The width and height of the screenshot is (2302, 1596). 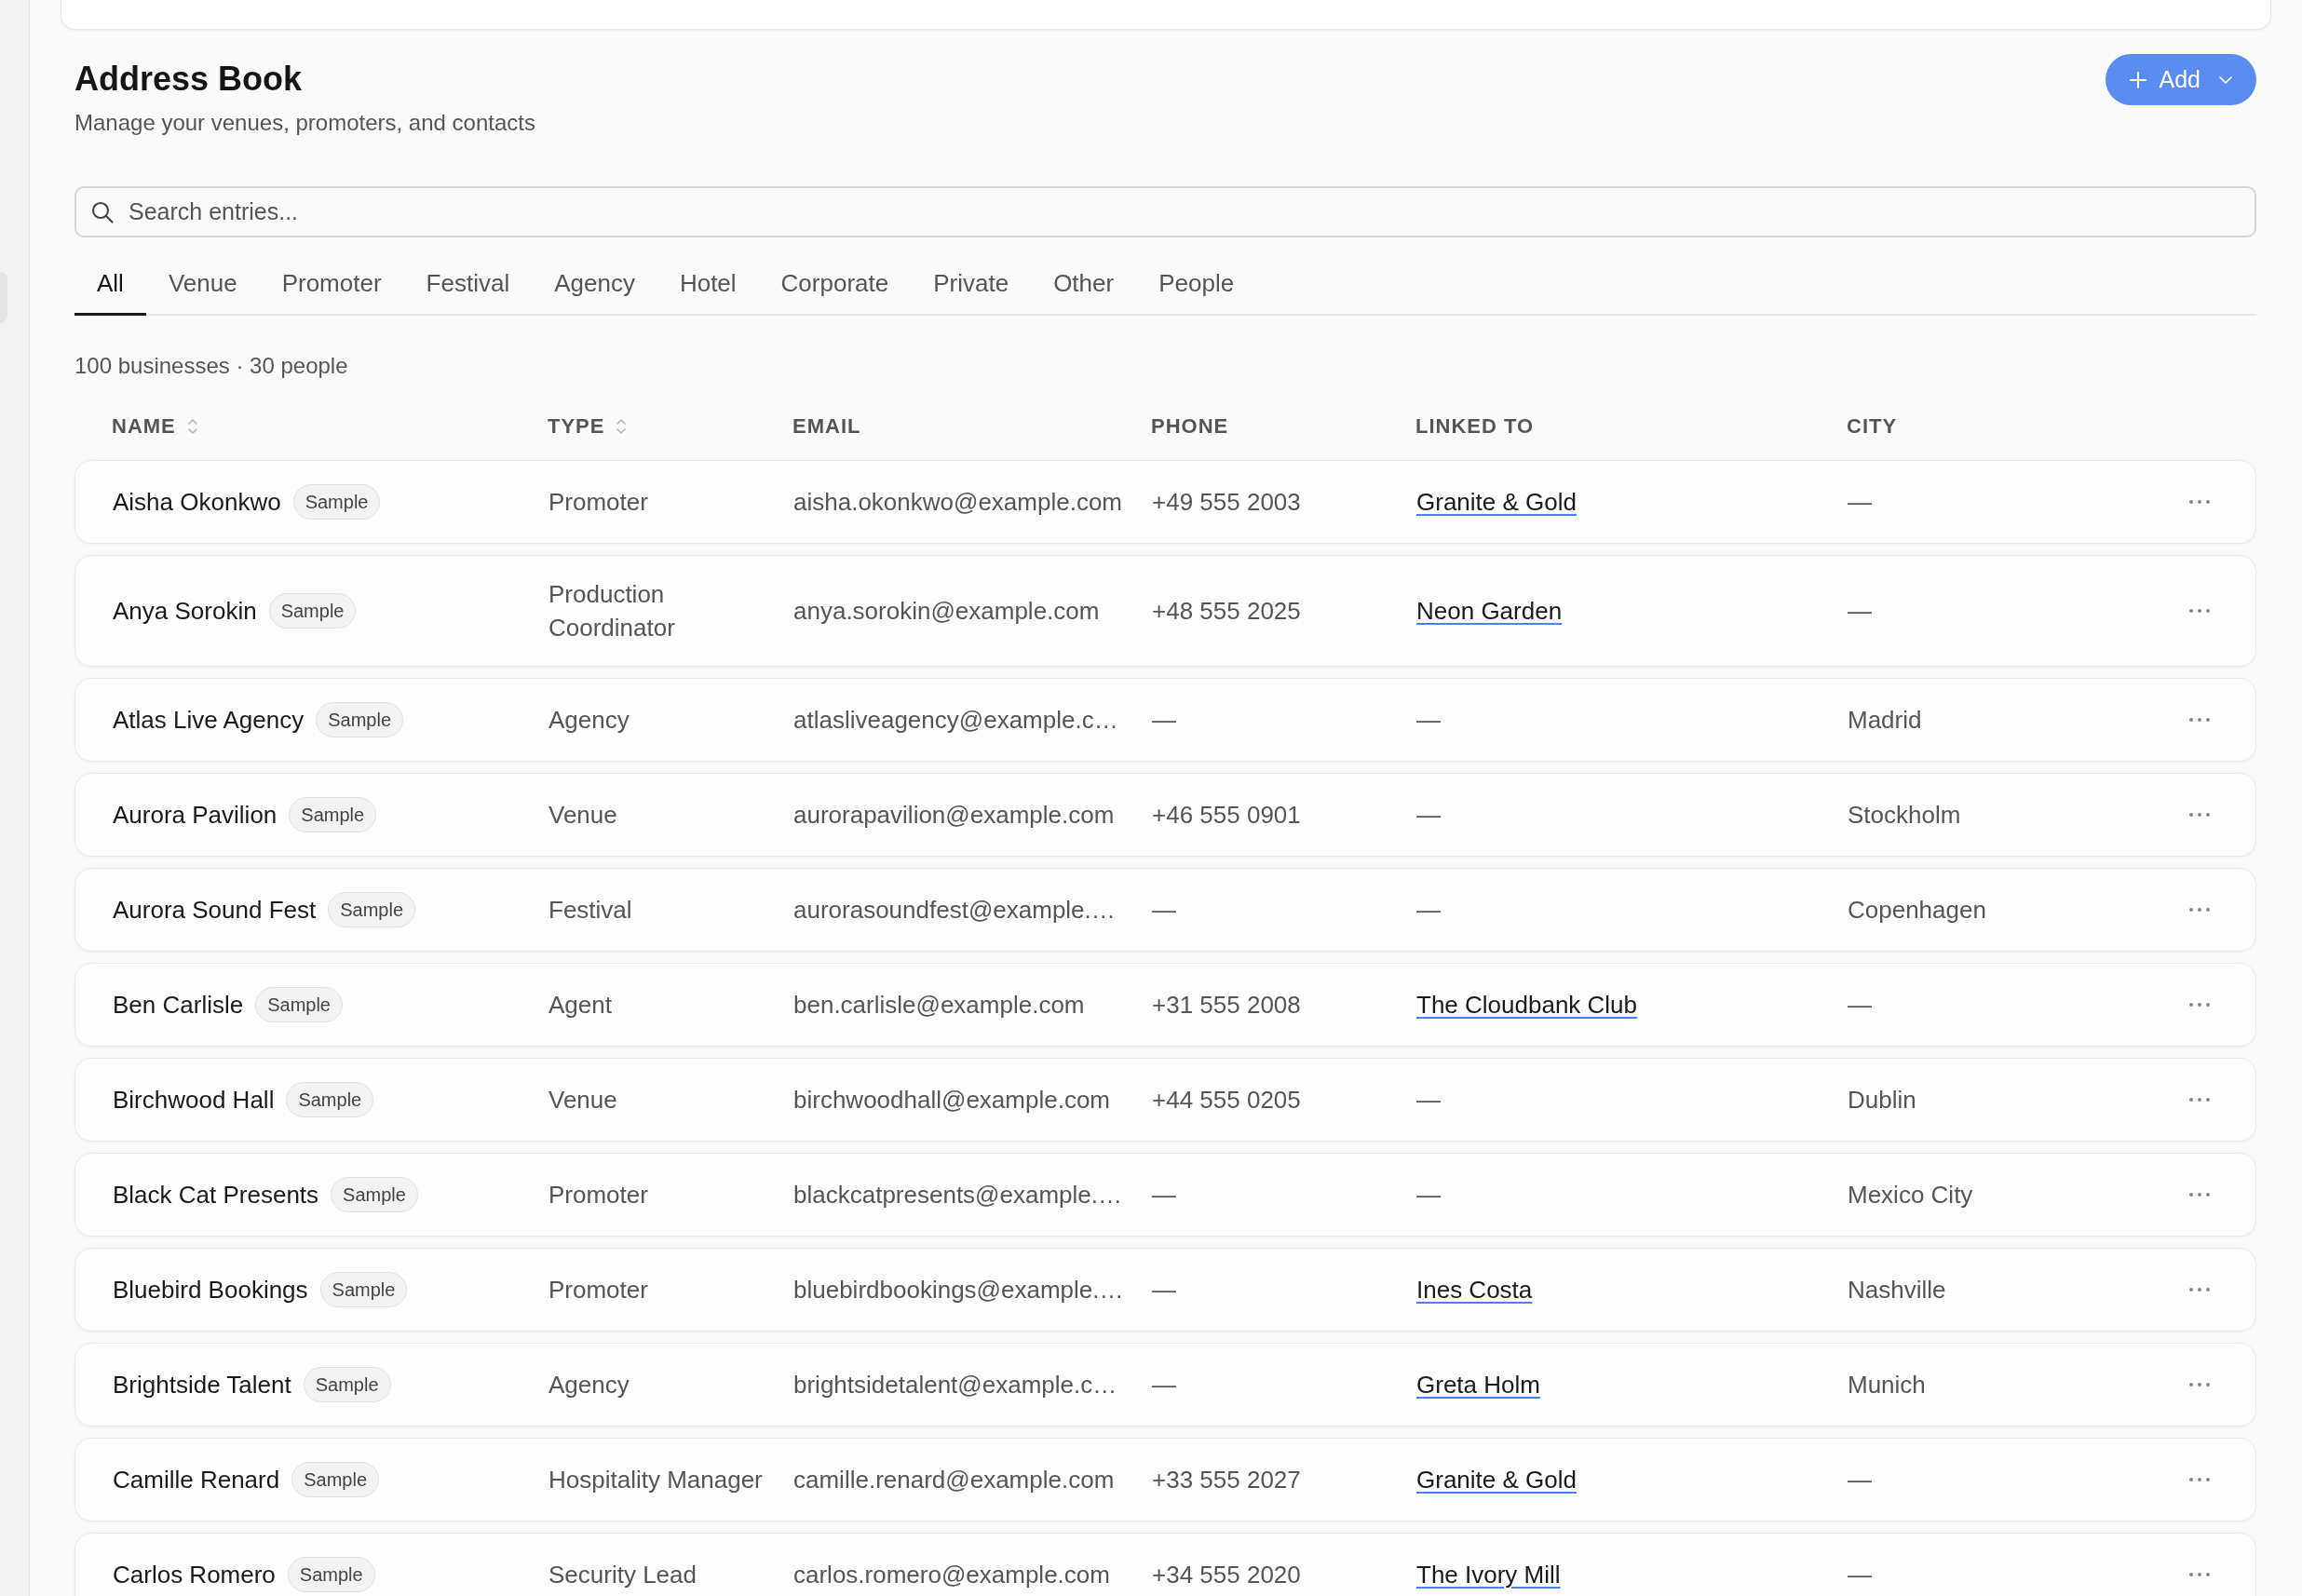 What do you see at coordinates (144, 426) in the screenshot?
I see `column-header: NAME` at bounding box center [144, 426].